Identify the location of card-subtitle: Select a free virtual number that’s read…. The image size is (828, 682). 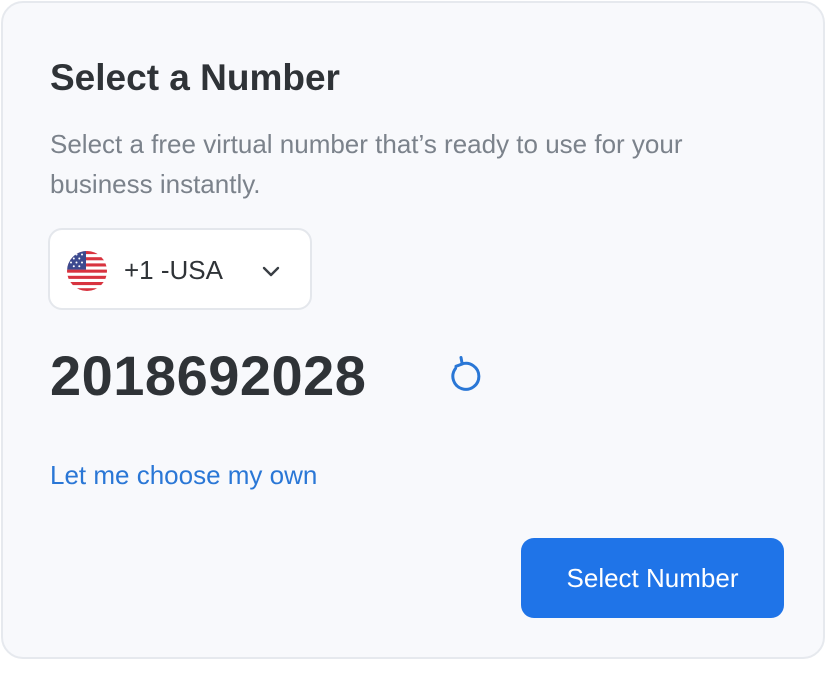
(366, 164).